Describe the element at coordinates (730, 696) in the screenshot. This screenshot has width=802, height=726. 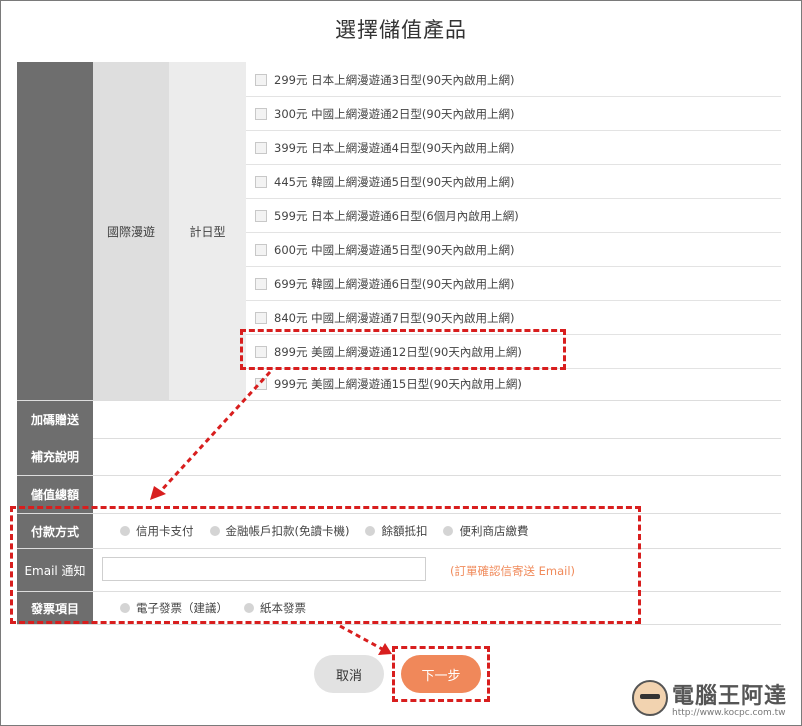
I see `watermark-text: 電腦王阿達` at that location.